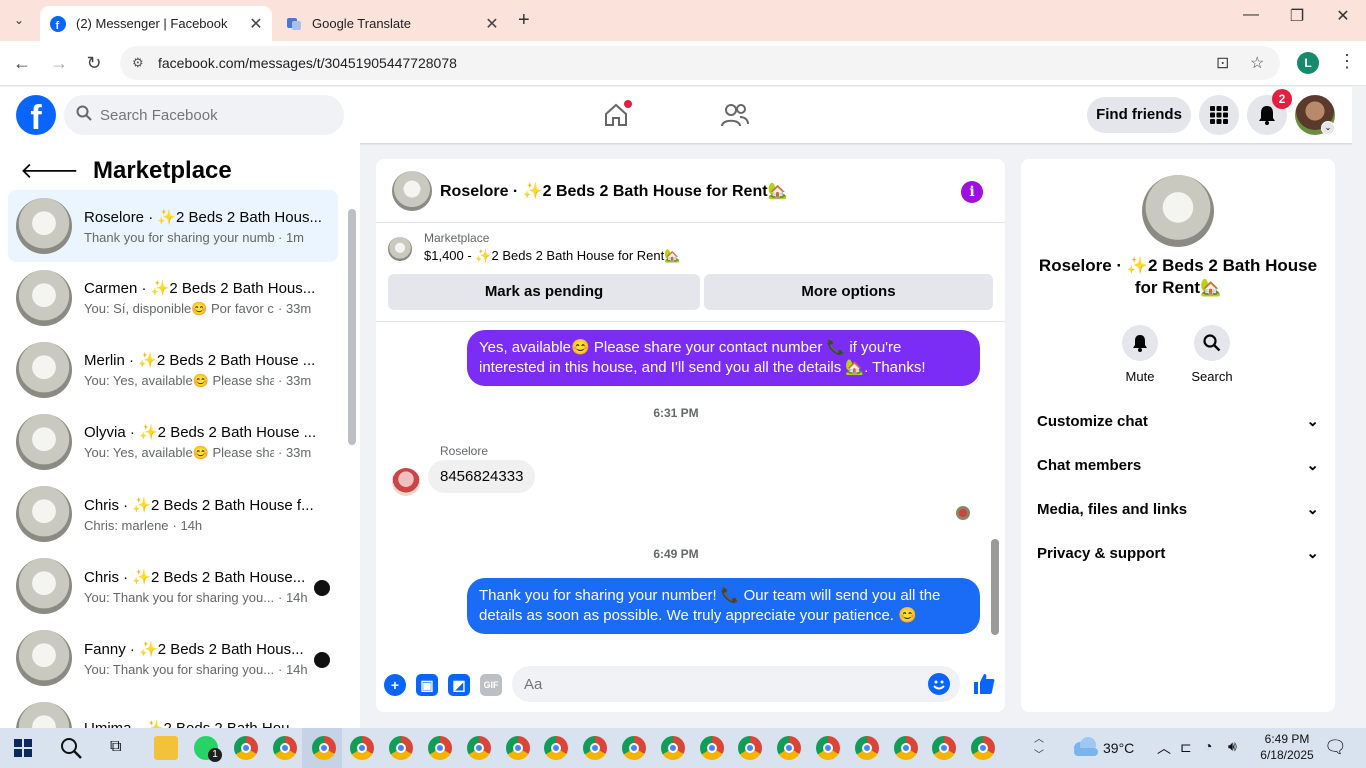  What do you see at coordinates (295, 452) in the screenshot?
I see `chat-time: · 33m` at bounding box center [295, 452].